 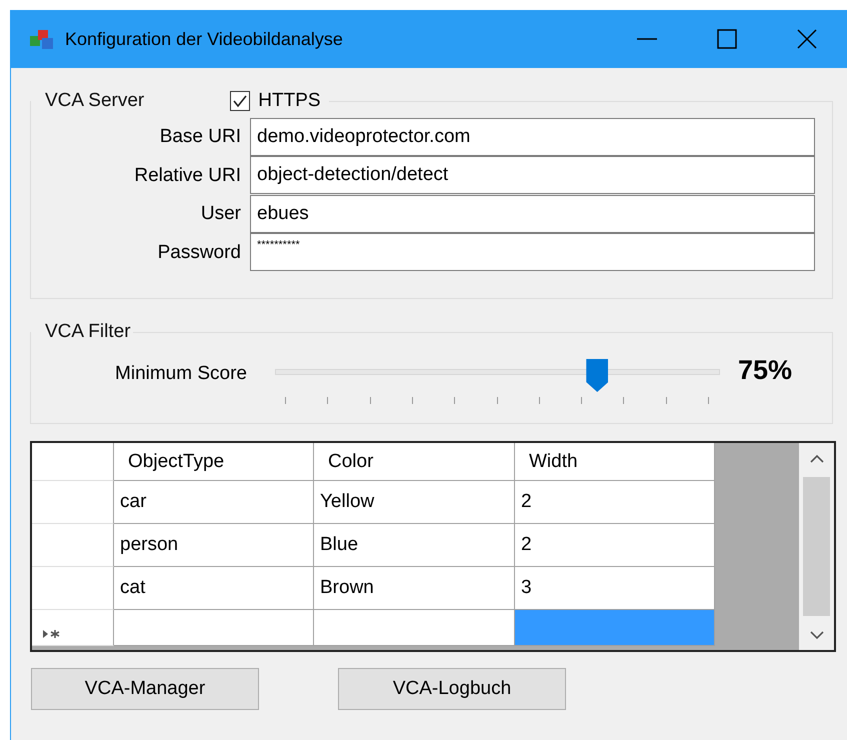 I want to click on scrollbar-thumb, so click(x=816, y=546).